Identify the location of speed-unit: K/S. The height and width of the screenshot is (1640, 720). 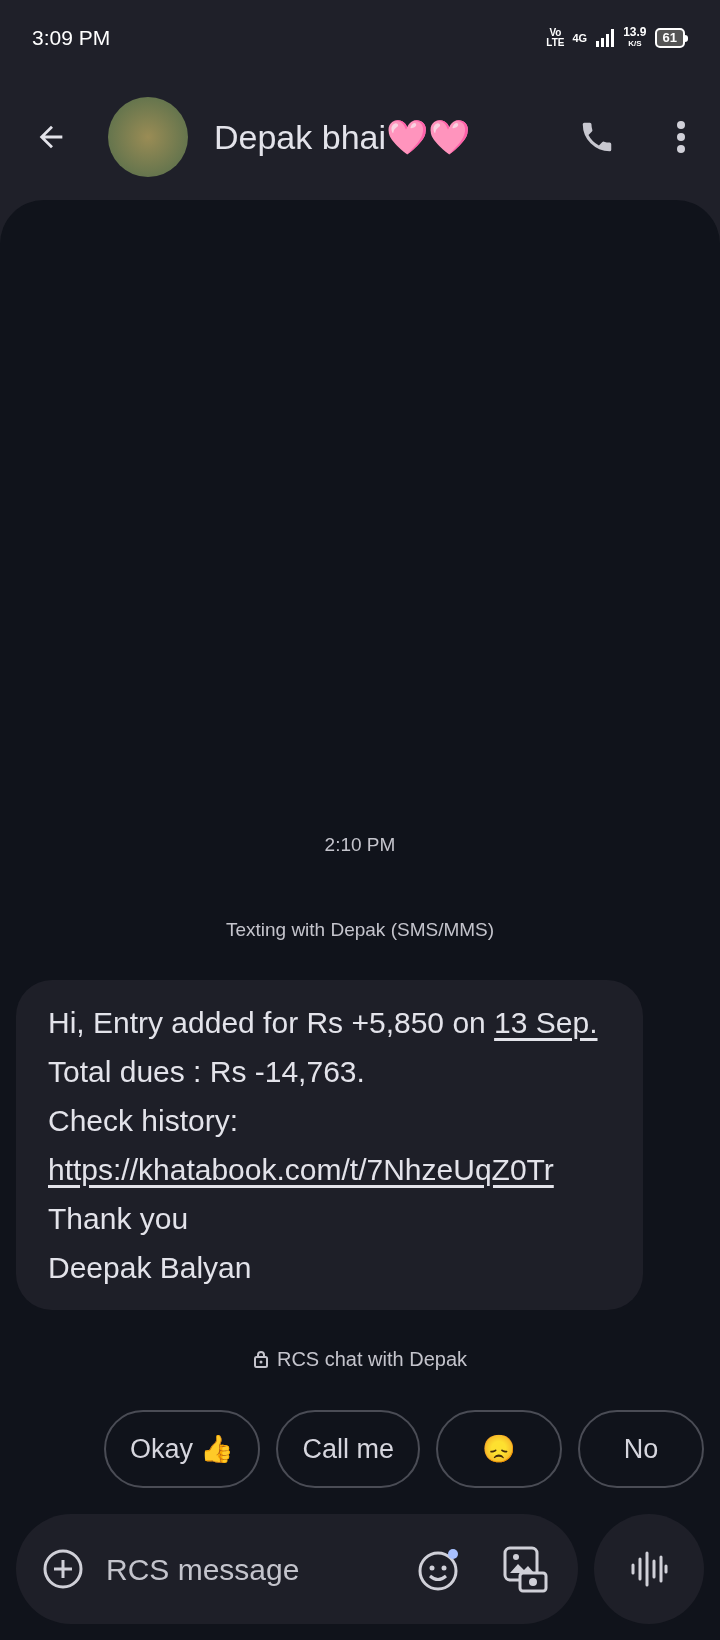
(635, 43).